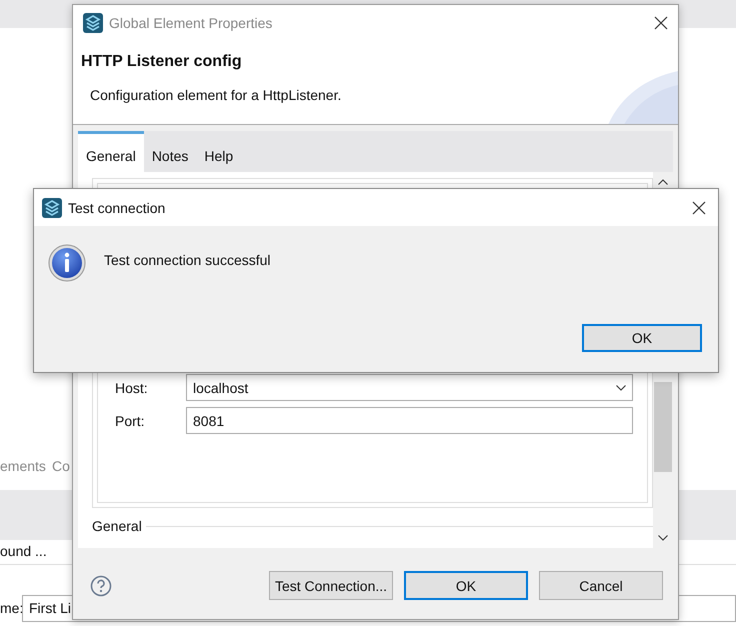 This screenshot has width=736, height=626. Describe the element at coordinates (216, 95) in the screenshot. I see `dialog-description: Configuration element for a HttpListener.` at that location.